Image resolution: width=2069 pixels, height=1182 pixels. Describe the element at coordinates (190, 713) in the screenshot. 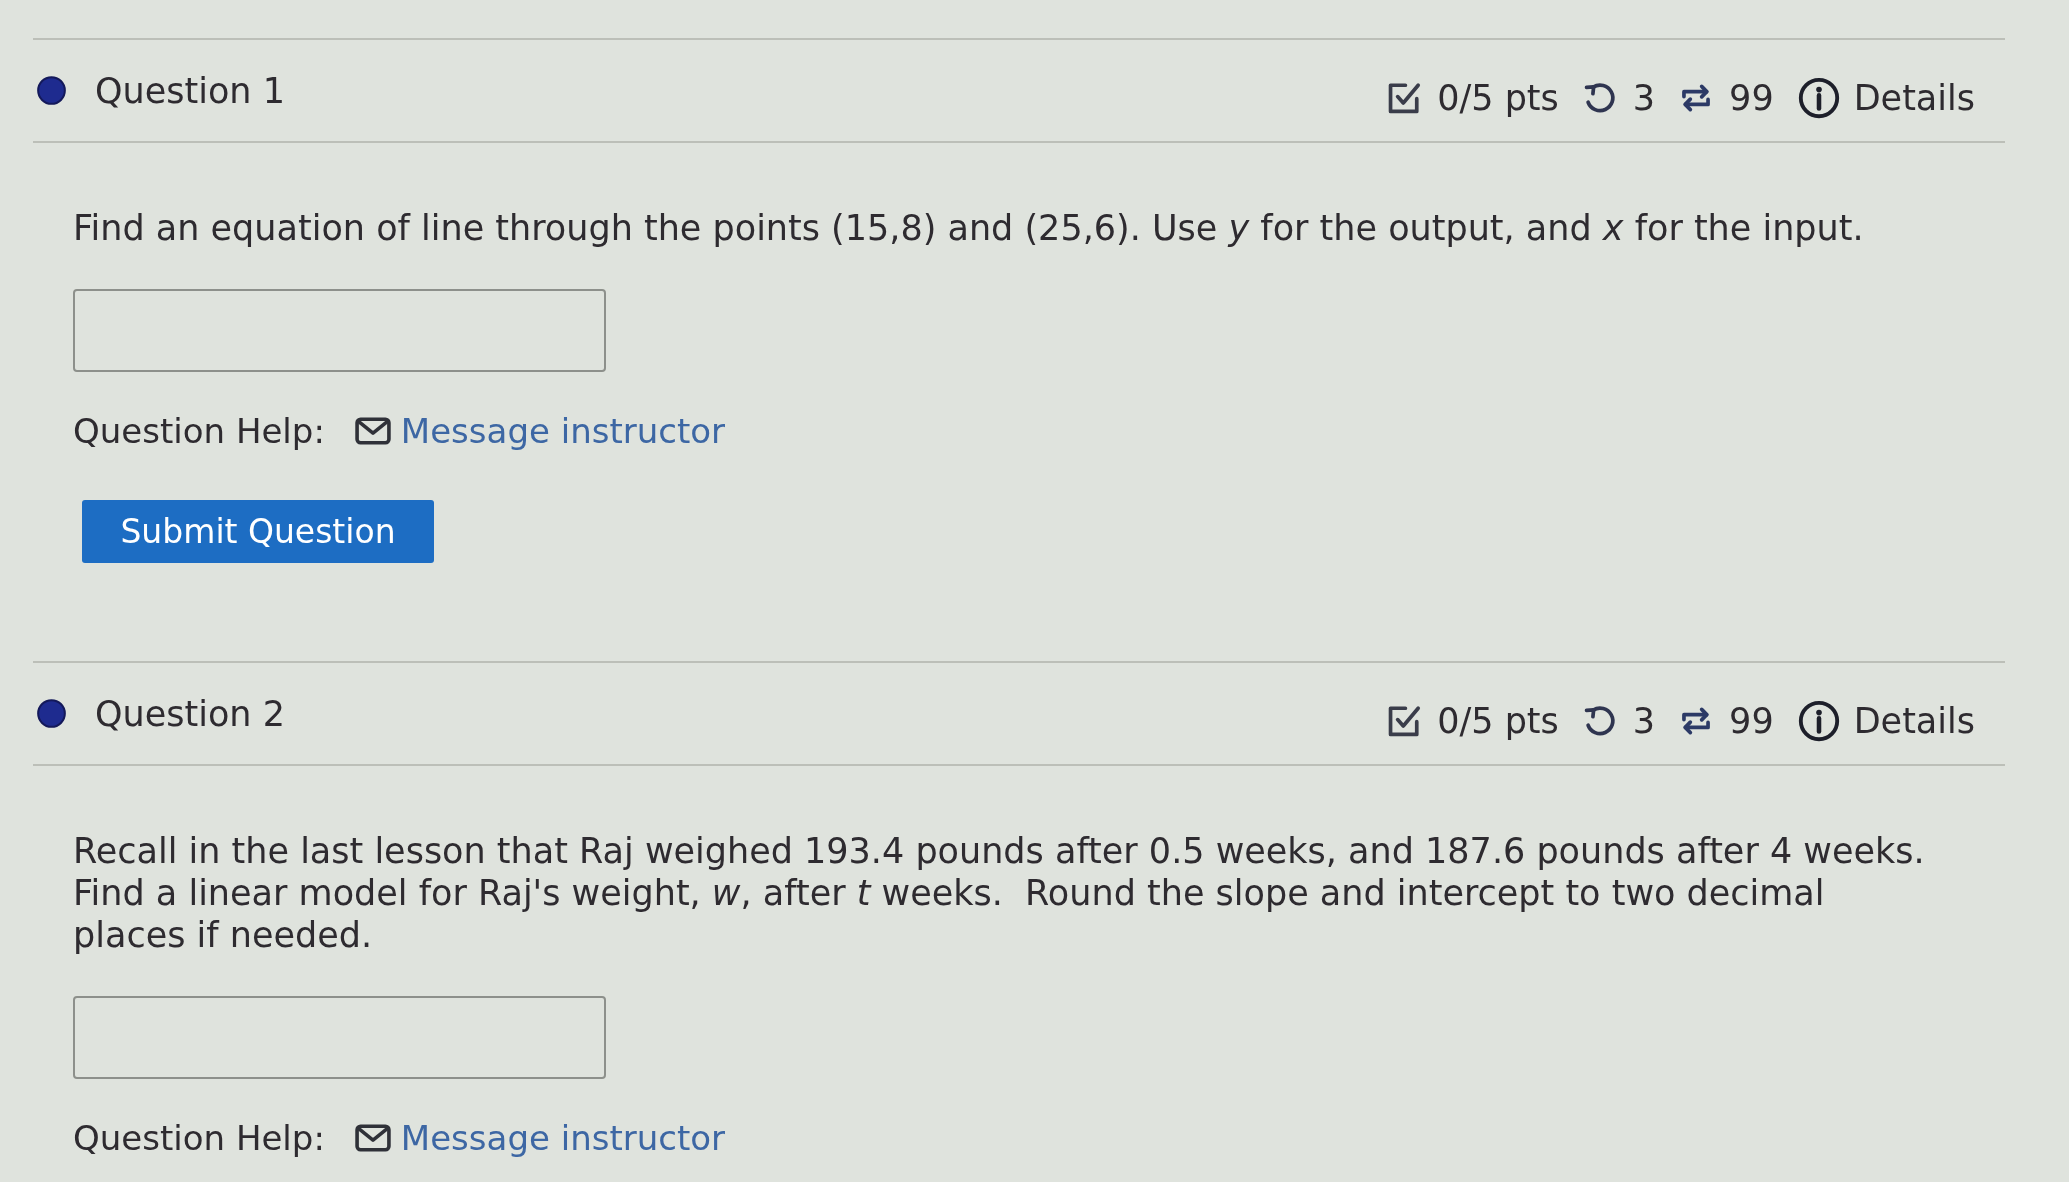

I see `question-title: Question 2` at that location.